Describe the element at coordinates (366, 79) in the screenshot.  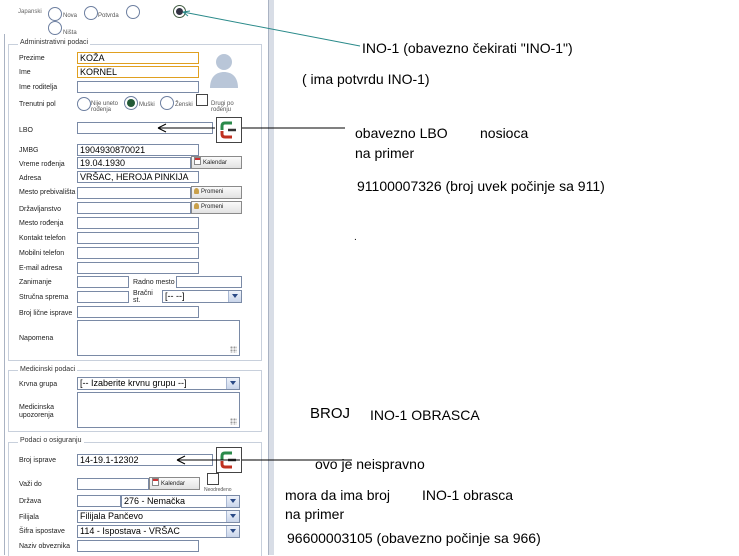
I see `annotation-ino1-sub: ( ima potvrdu INO-1)` at that location.